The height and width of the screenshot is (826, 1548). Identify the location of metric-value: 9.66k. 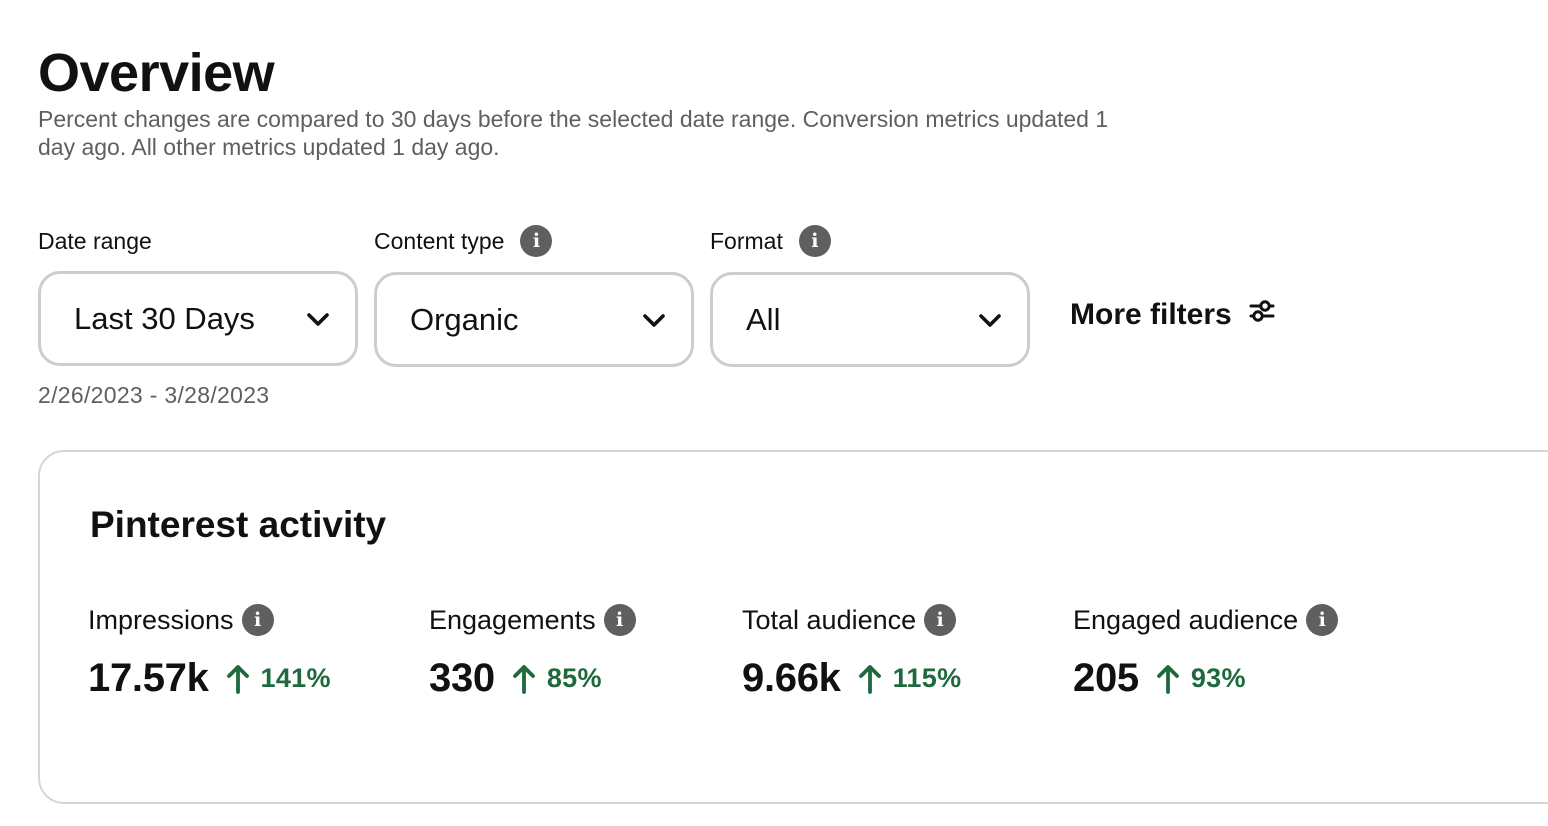
(791, 678).